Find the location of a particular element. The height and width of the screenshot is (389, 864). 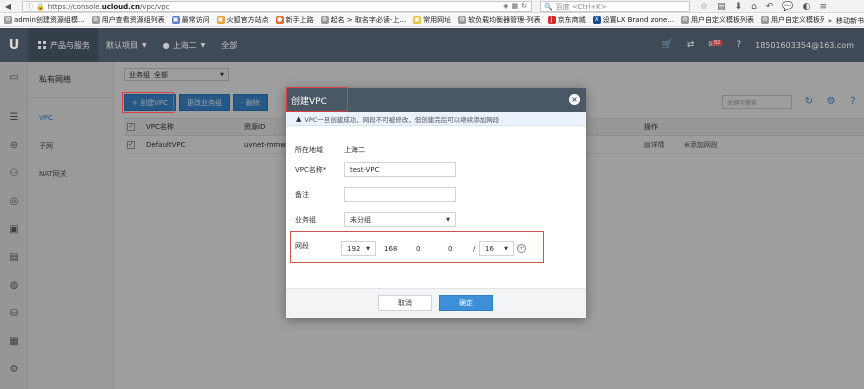

info-icon: ⓘ is located at coordinates (29, 7).